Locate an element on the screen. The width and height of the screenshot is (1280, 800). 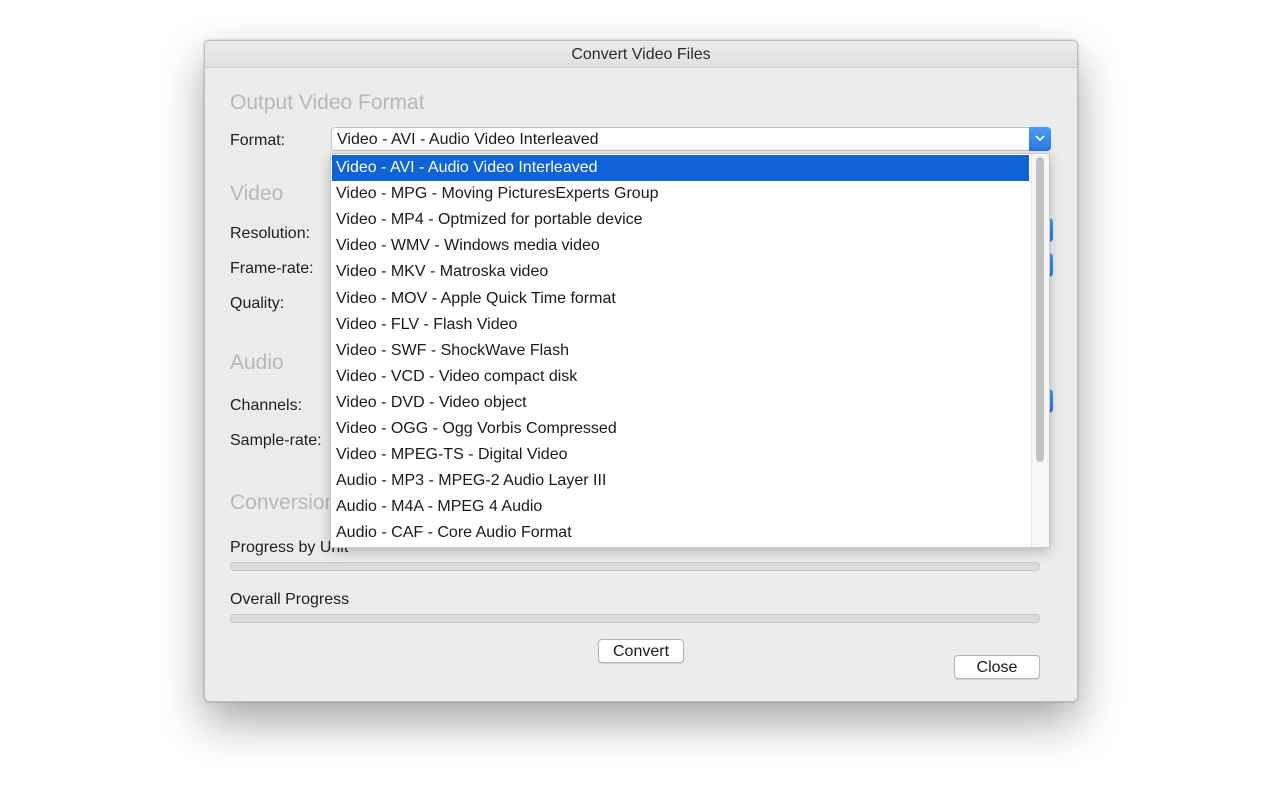
format-option: Video - DVD - Video object is located at coordinates (680, 403).